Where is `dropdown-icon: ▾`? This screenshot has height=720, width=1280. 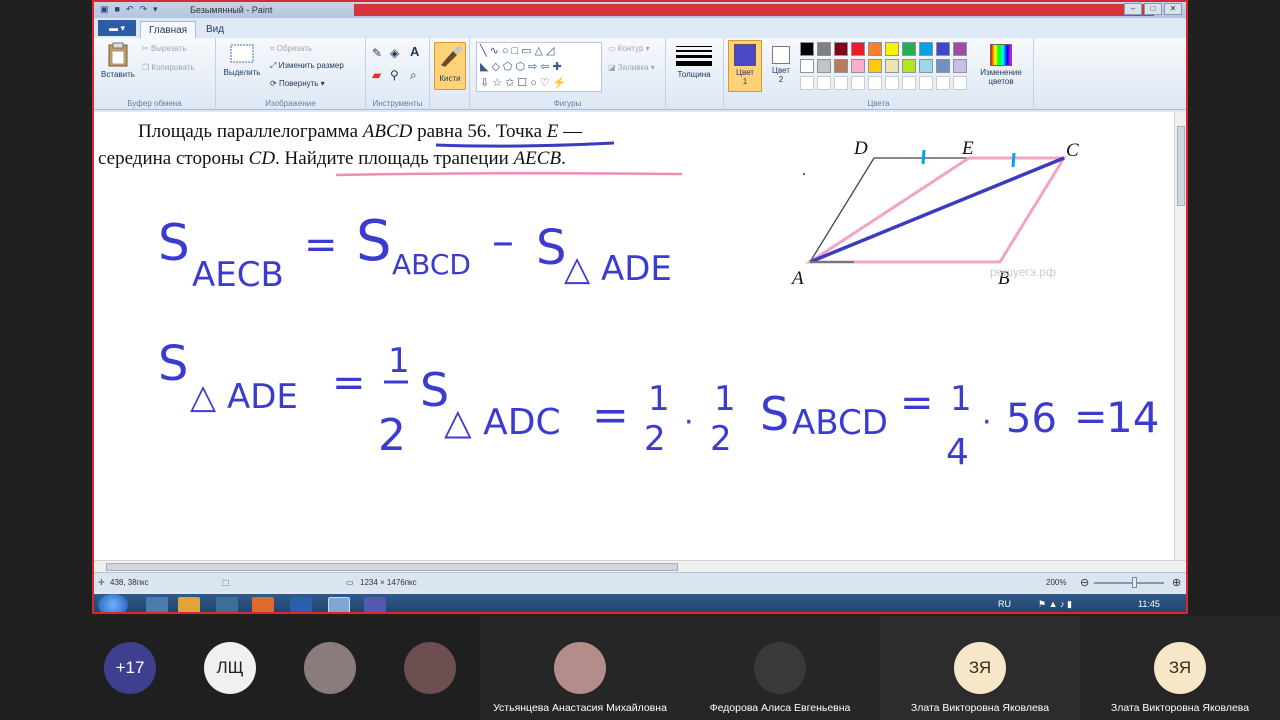
dropdown-icon: ▾ is located at coordinates (155, 9).